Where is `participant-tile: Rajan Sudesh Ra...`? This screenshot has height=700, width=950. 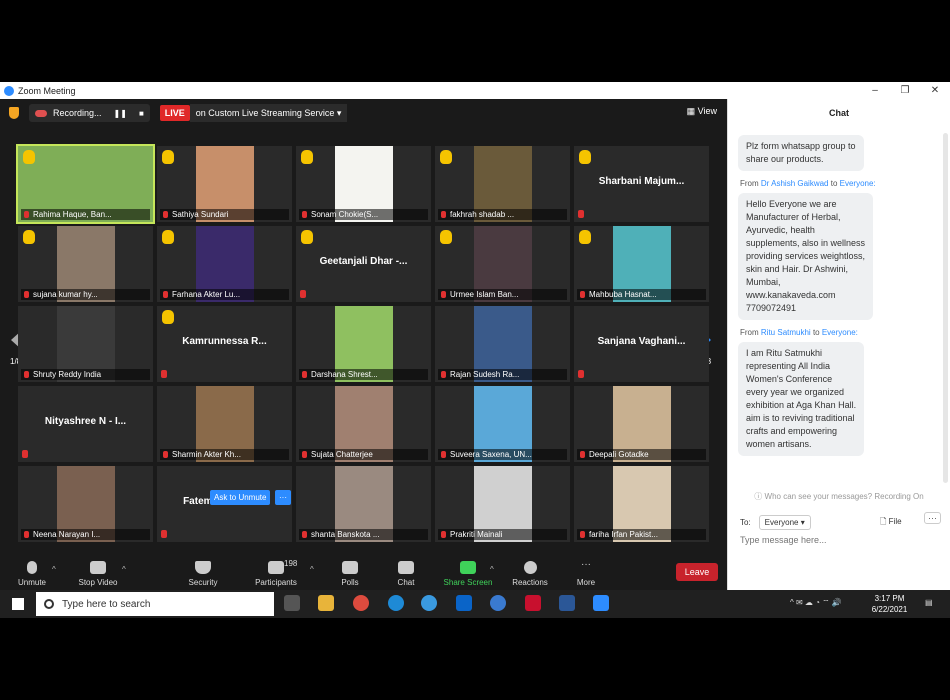 participant-tile: Rajan Sudesh Ra... is located at coordinates (502, 344).